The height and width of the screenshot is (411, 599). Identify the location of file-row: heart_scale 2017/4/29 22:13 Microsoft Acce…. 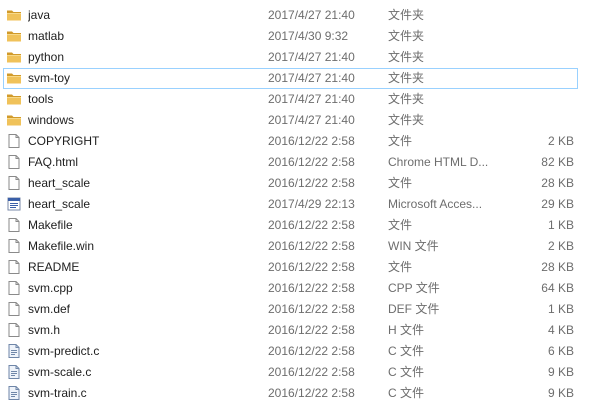
(290, 204).